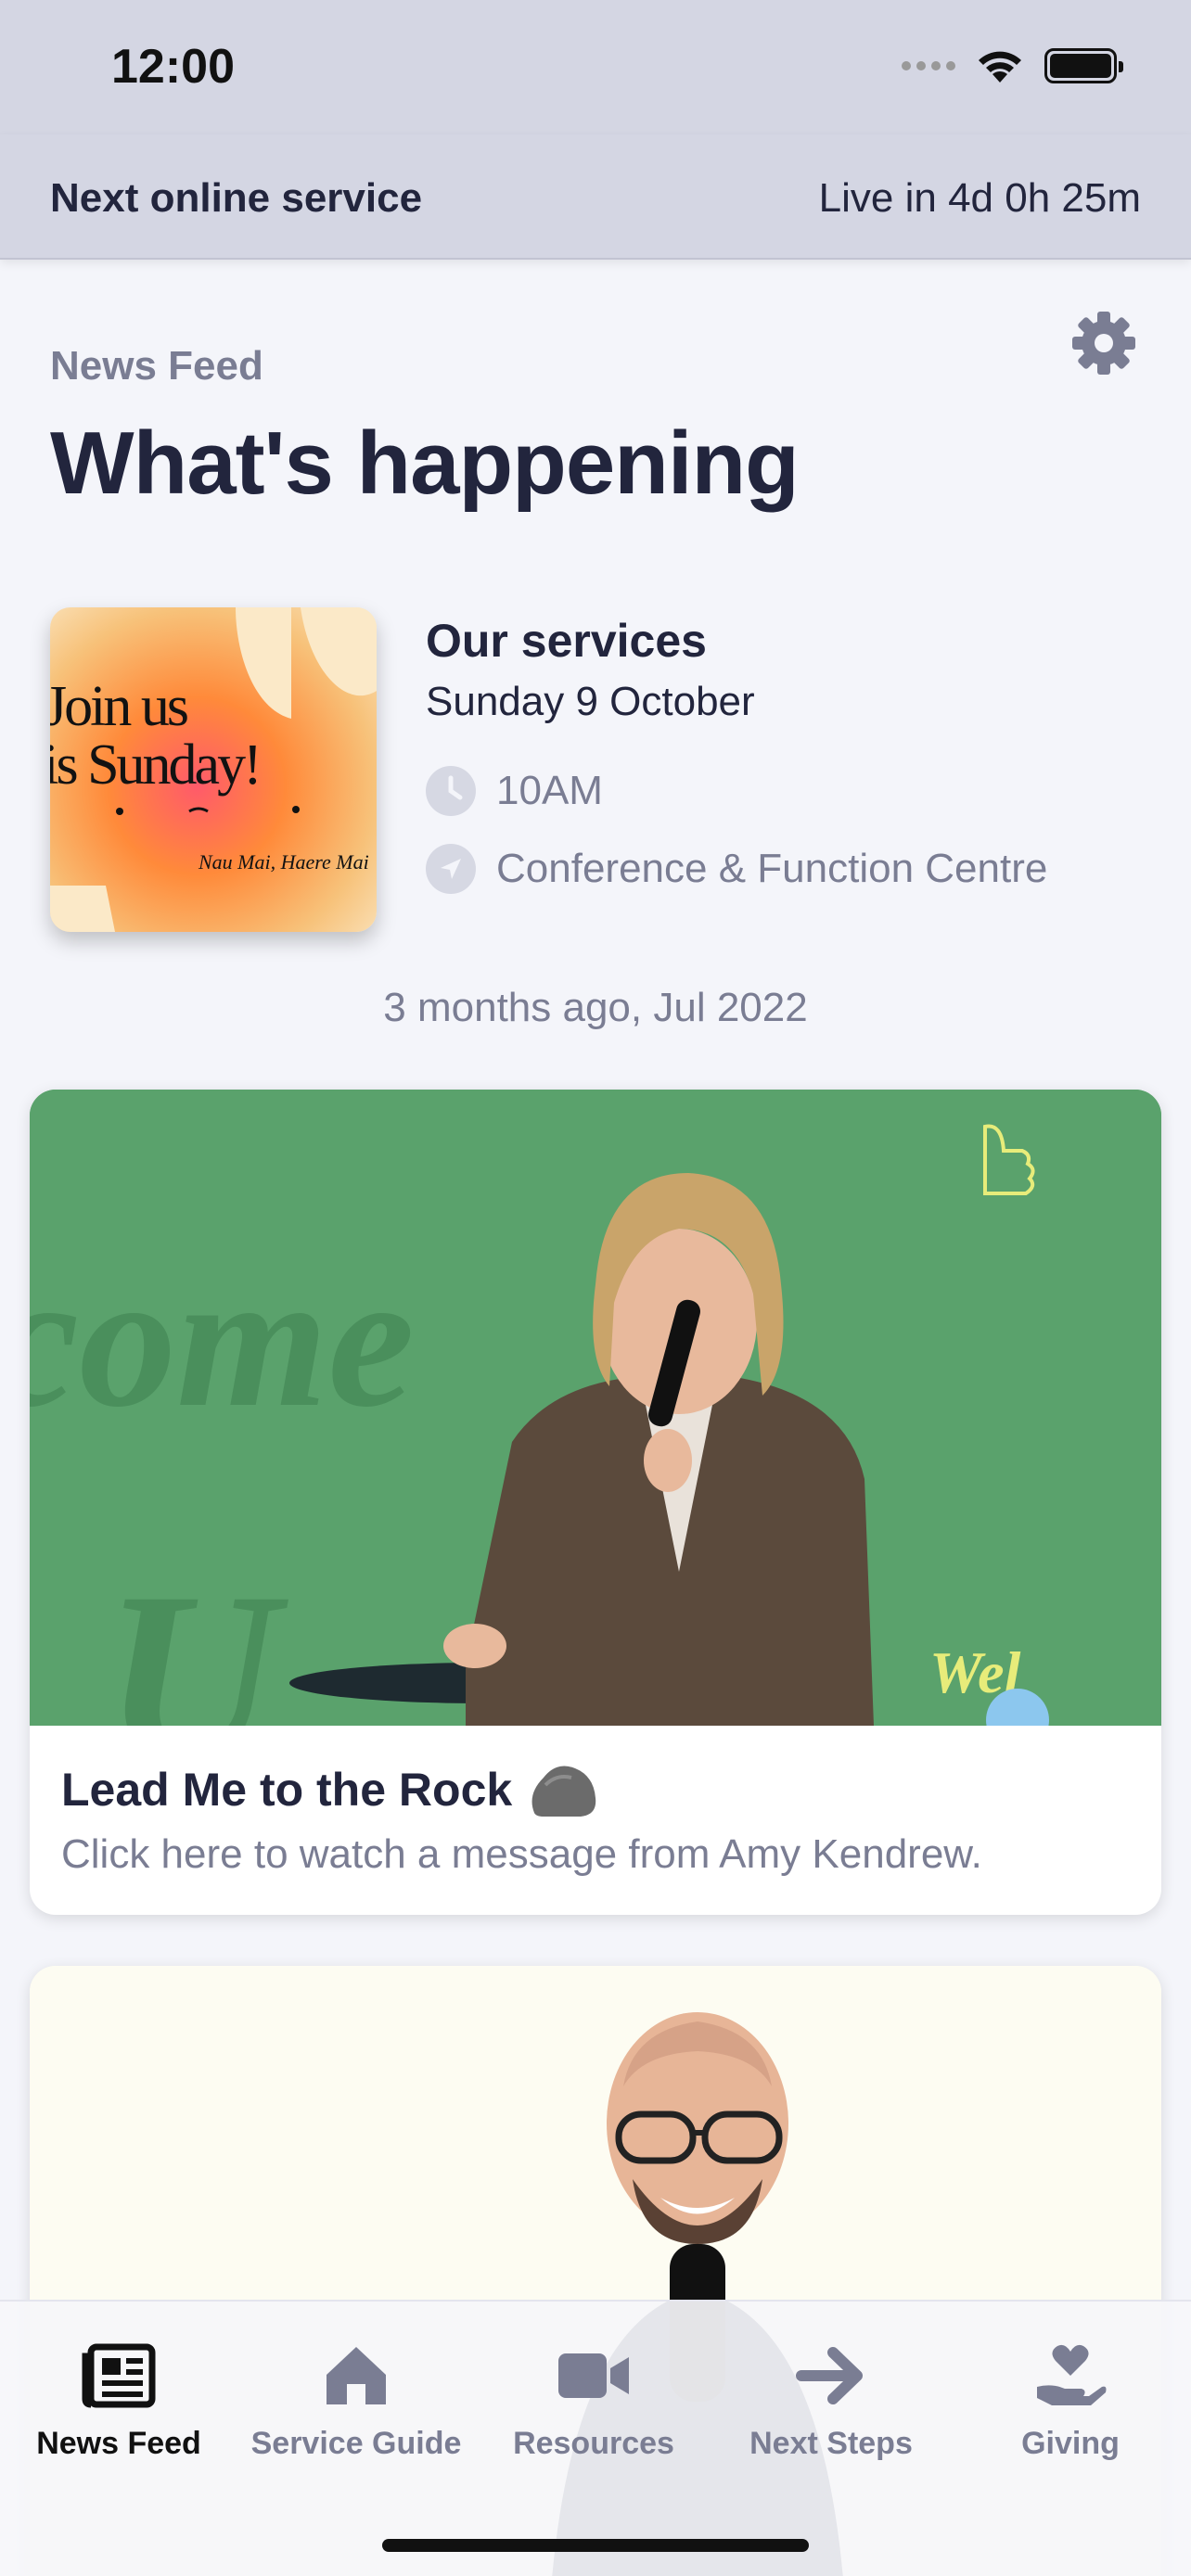  What do you see at coordinates (118, 2444) in the screenshot?
I see `tab-label: News Feed` at bounding box center [118, 2444].